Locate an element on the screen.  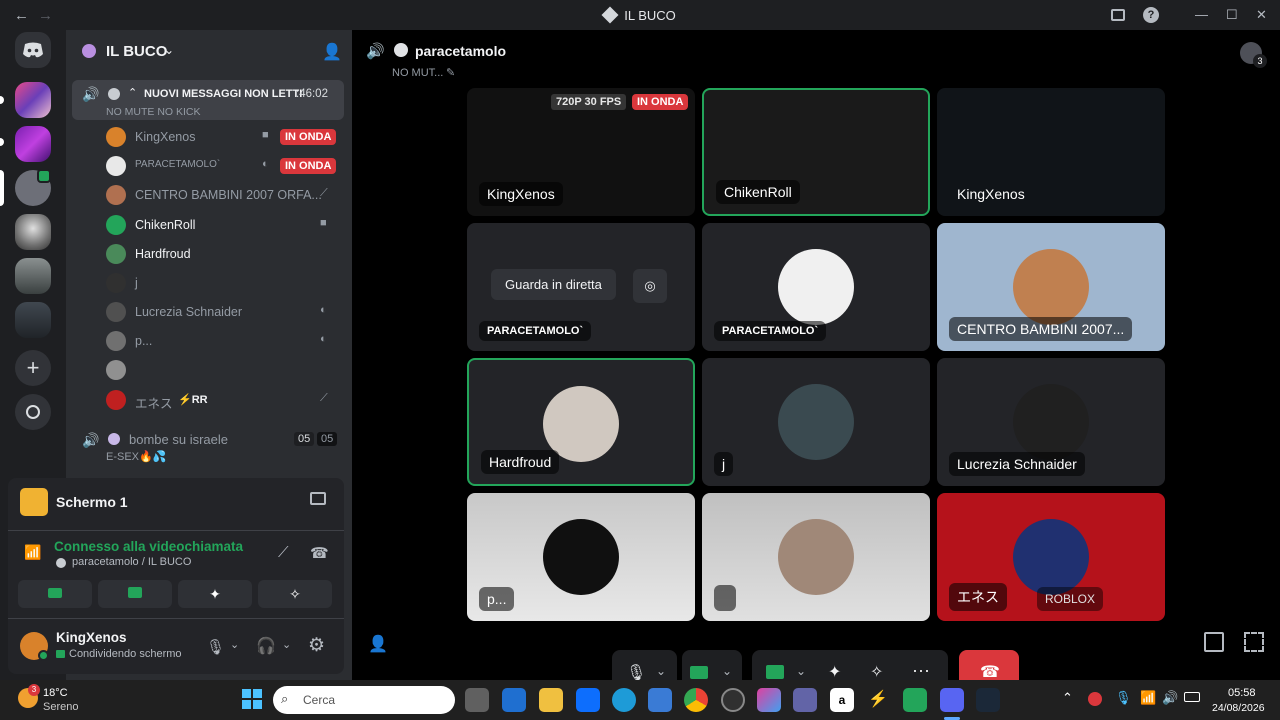
channel-status: NO MUTE NO KICK is located at coordinates (153, 112).